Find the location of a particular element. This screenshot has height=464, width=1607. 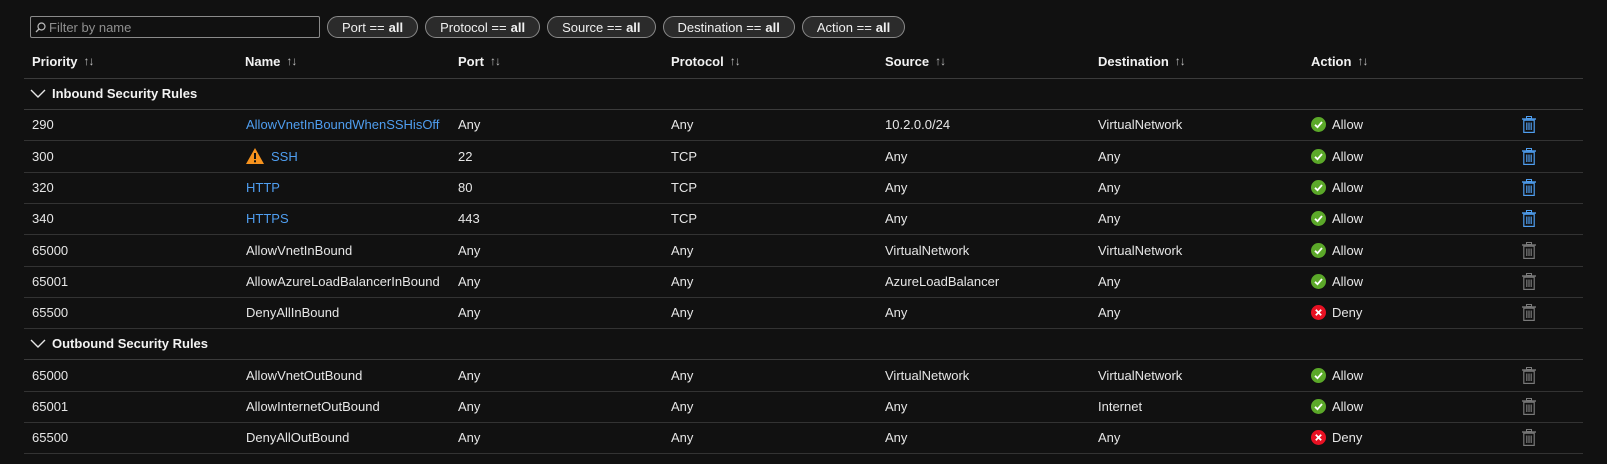

cell-name: SSH is located at coordinates (272, 156).